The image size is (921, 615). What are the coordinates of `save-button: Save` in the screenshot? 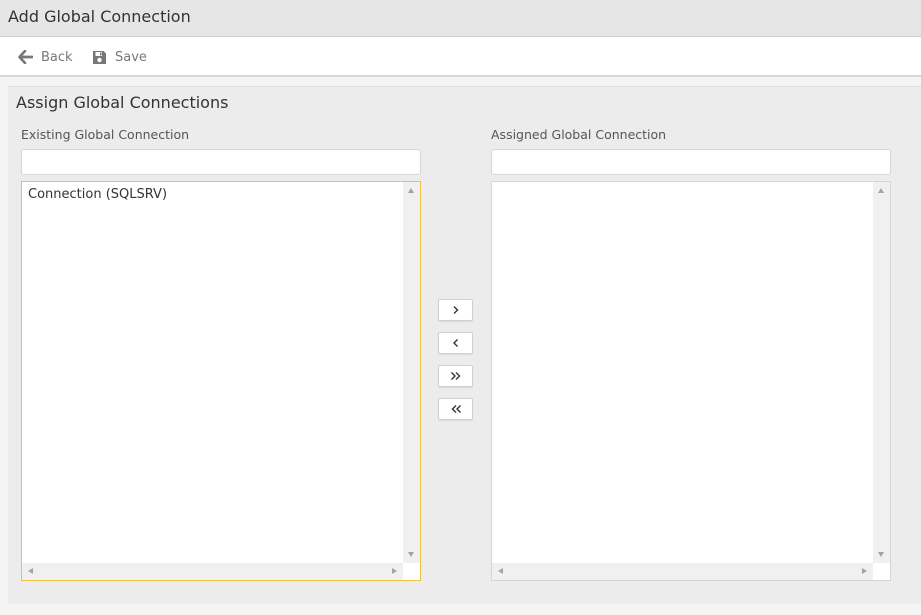 It's located at (119, 57).